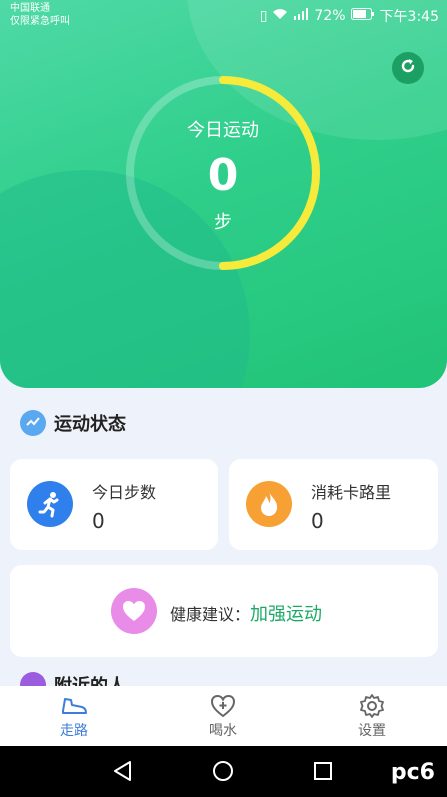  I want to click on nav-settings: 设置, so click(372, 716).